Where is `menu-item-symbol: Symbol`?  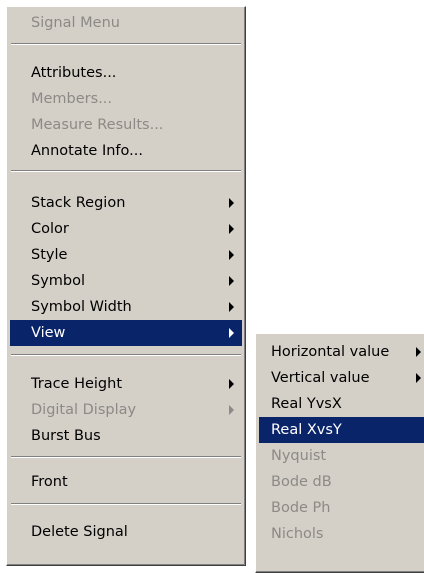 menu-item-symbol: Symbol is located at coordinates (126, 281).